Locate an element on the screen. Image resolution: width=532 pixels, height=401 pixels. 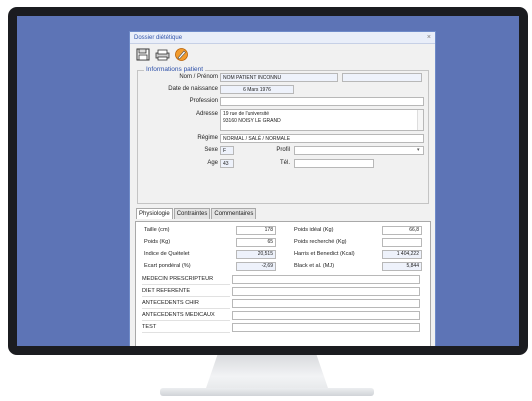
age-label: Age is located at coordinates (212, 163).